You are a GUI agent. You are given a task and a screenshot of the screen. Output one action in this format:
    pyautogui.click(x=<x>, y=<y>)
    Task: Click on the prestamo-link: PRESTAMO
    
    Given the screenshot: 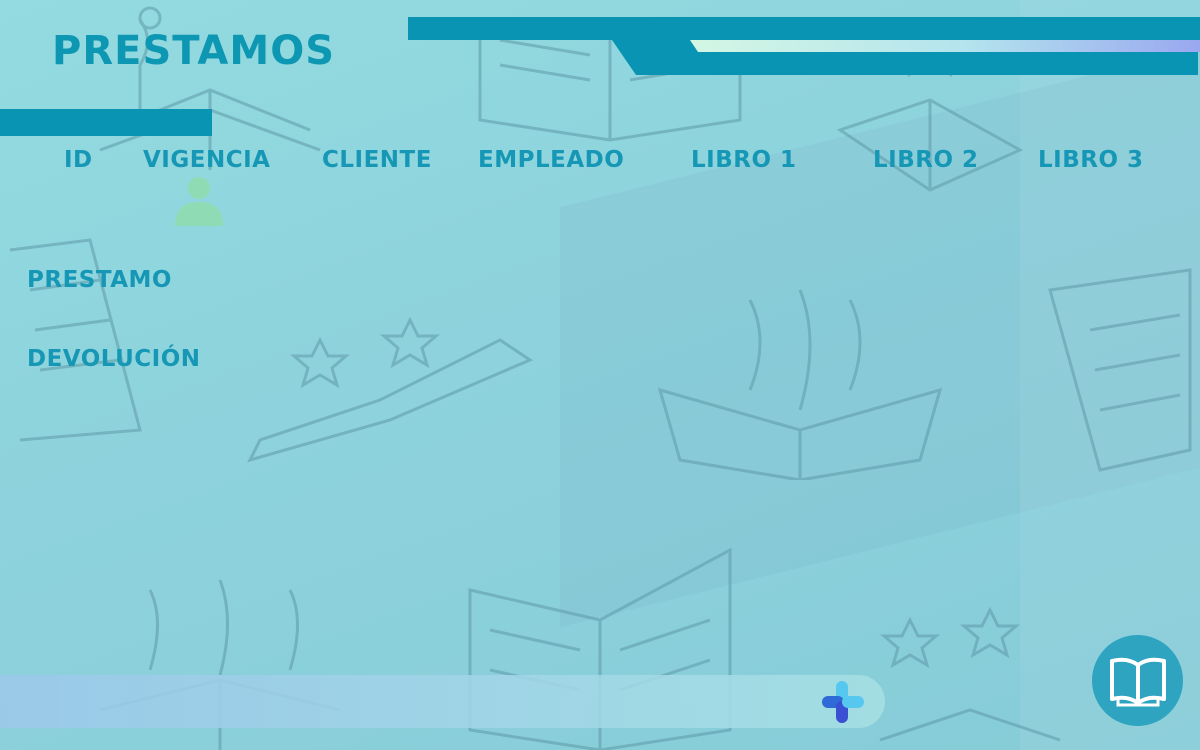 What is the action you would take?
    pyautogui.click(x=99, y=280)
    